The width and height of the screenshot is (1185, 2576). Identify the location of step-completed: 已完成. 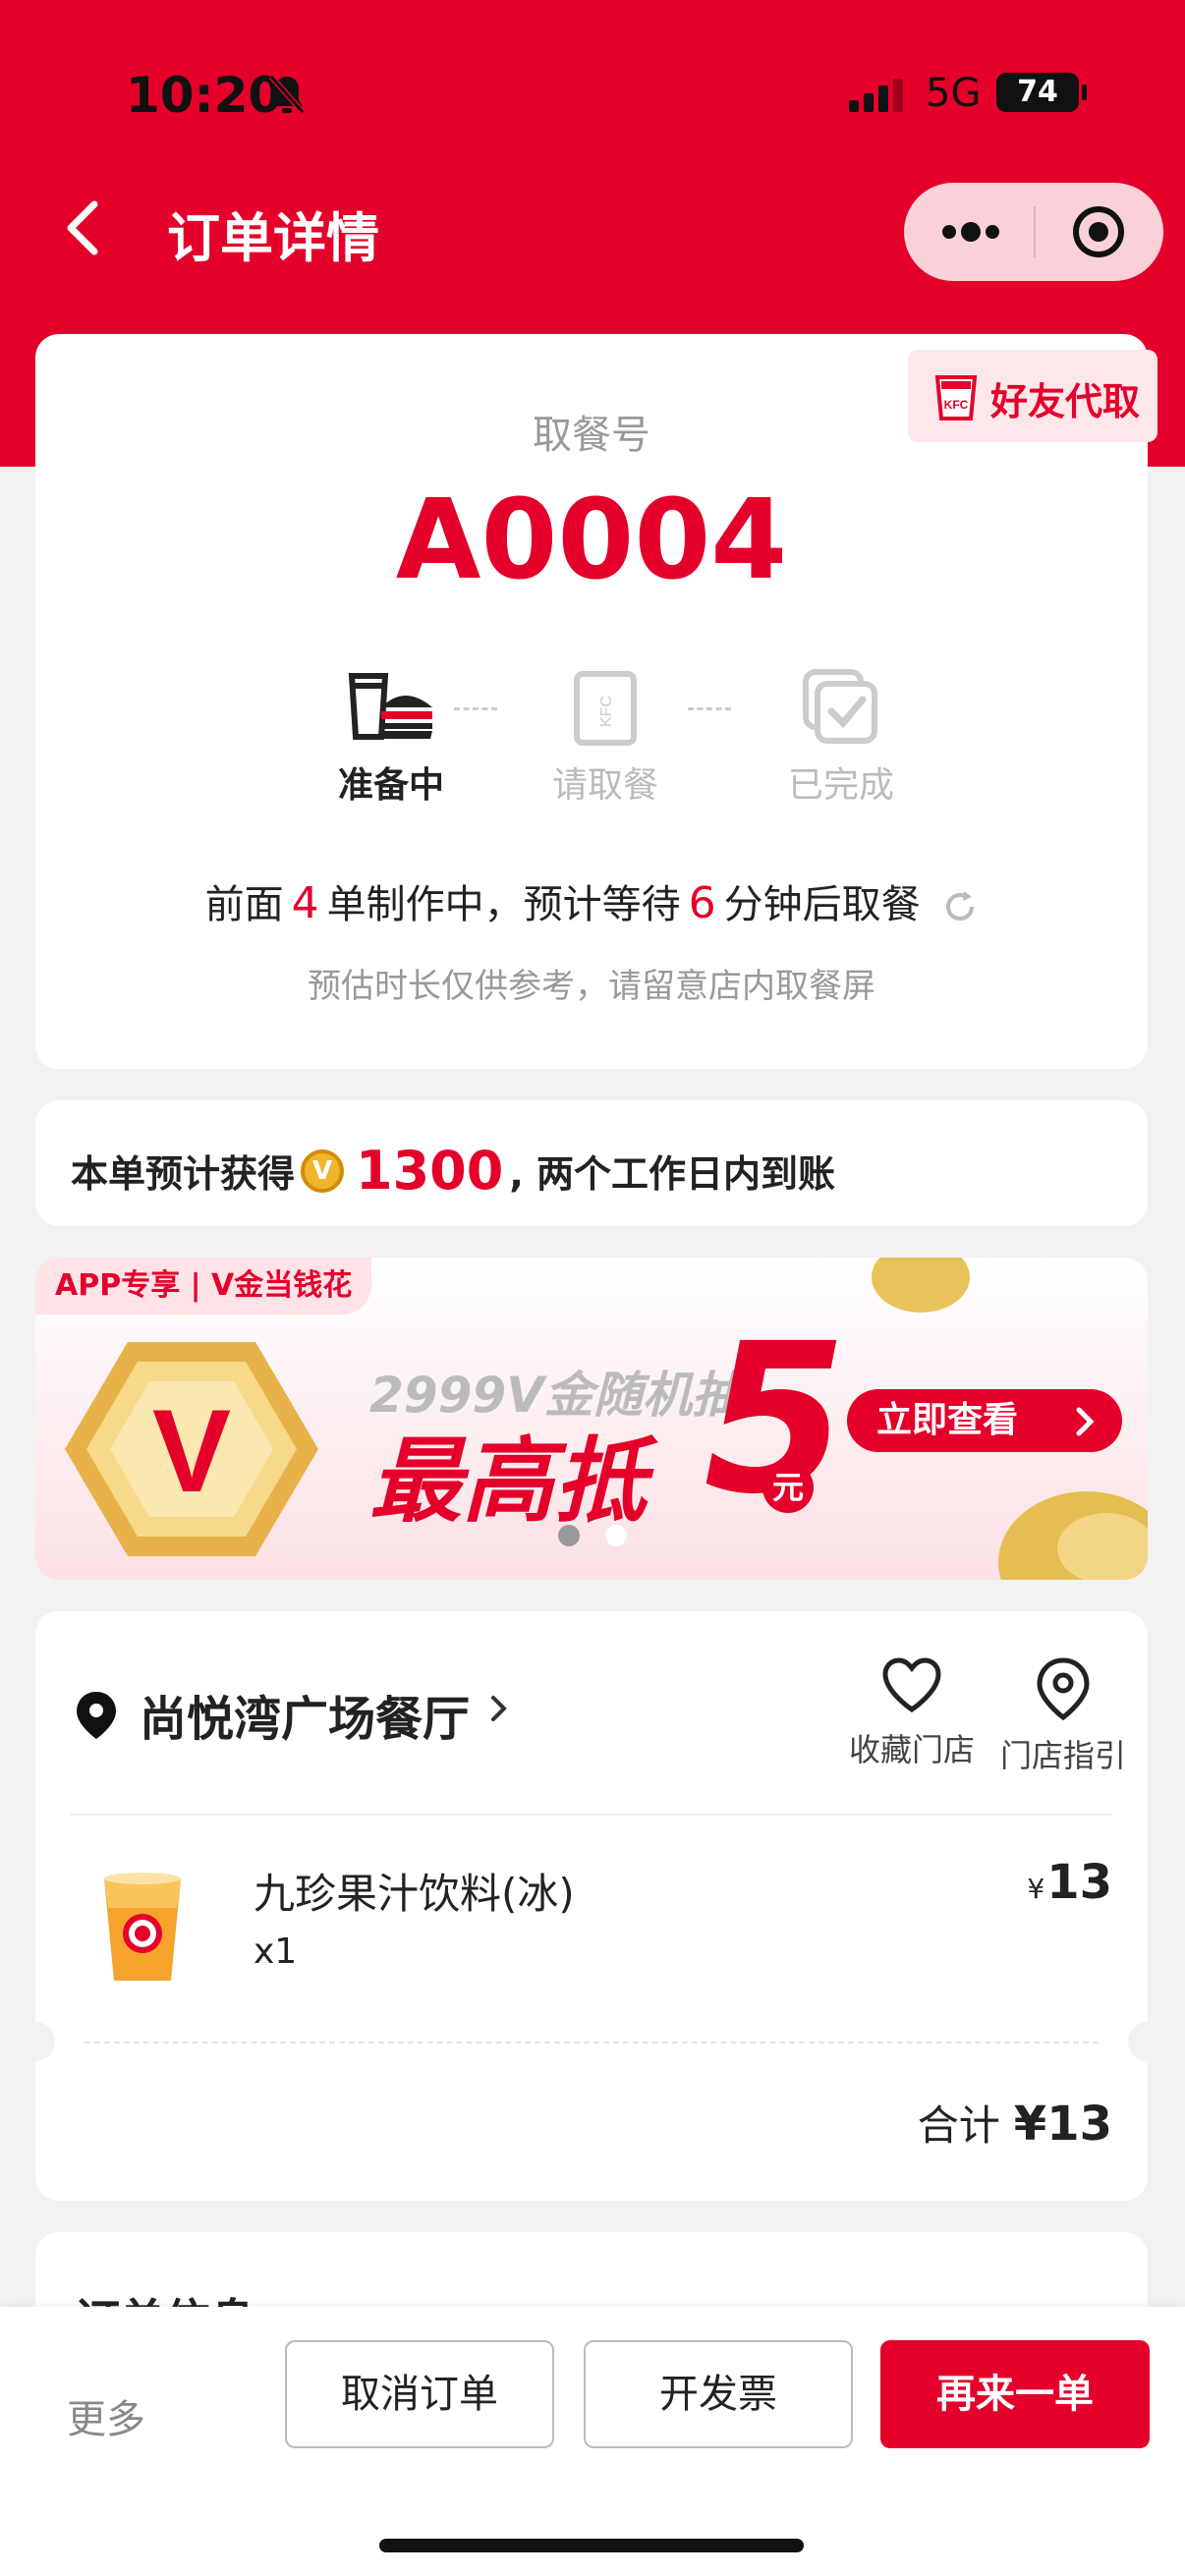
(842, 738).